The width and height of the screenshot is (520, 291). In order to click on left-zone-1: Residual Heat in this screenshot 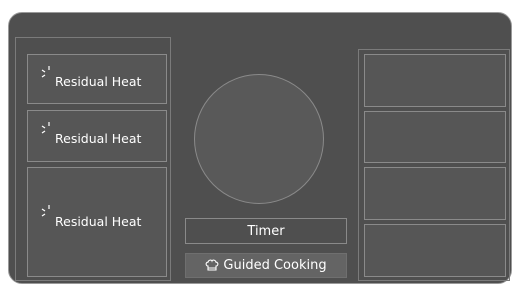, I will do `click(97, 79)`.